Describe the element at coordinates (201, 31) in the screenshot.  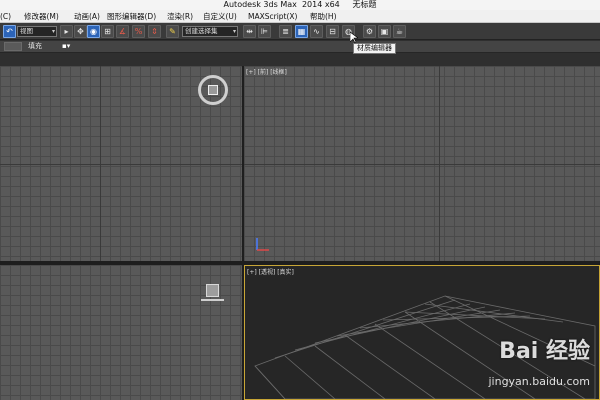
I see `named-selection-value: 创建选择集` at that location.